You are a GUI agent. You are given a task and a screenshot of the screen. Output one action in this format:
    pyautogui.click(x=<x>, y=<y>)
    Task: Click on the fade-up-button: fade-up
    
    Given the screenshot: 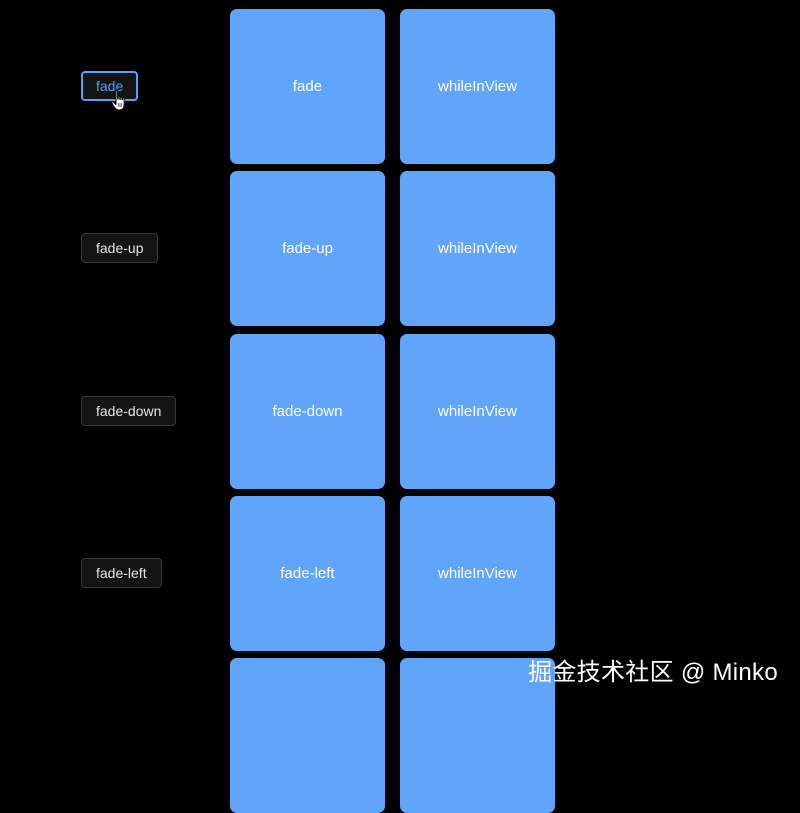 What is the action you would take?
    pyautogui.click(x=120, y=248)
    